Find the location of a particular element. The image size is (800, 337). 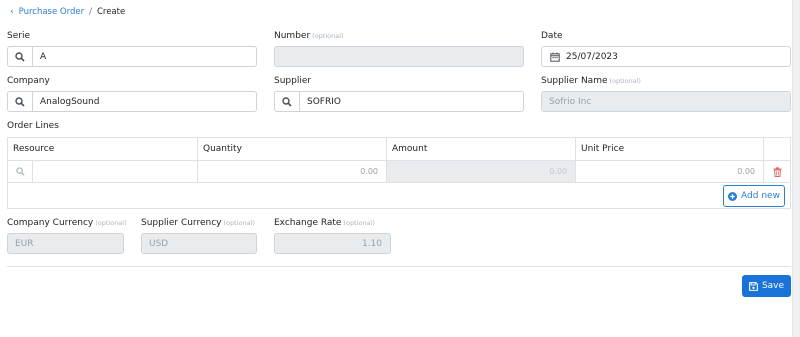

number-label-text: Number is located at coordinates (292, 36).